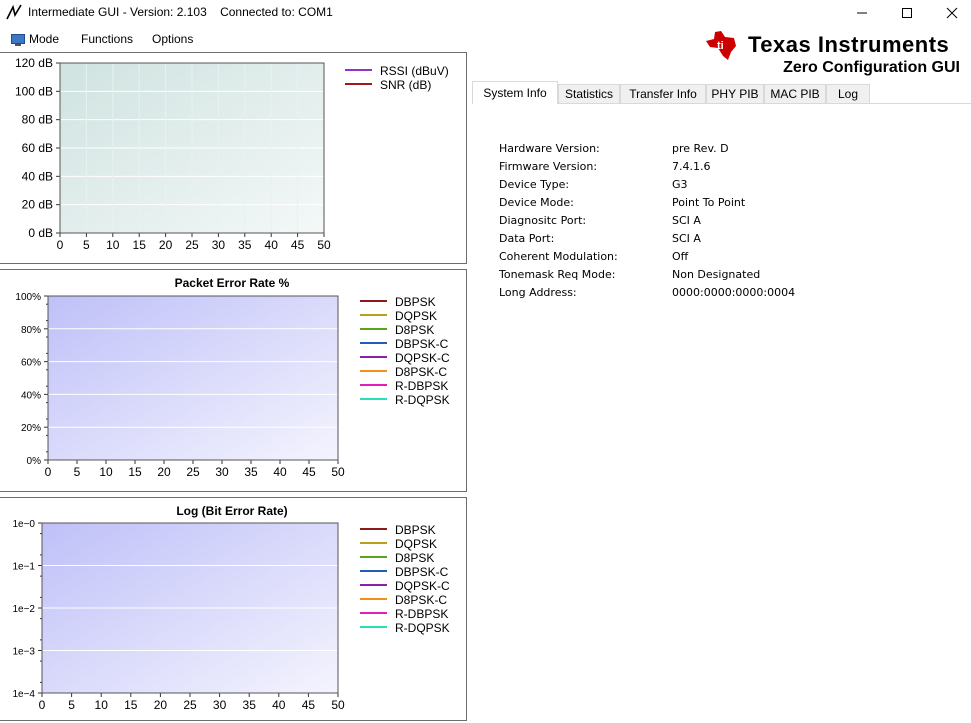  What do you see at coordinates (28, 297) in the screenshot?
I see `y-tick-label: 100%` at bounding box center [28, 297].